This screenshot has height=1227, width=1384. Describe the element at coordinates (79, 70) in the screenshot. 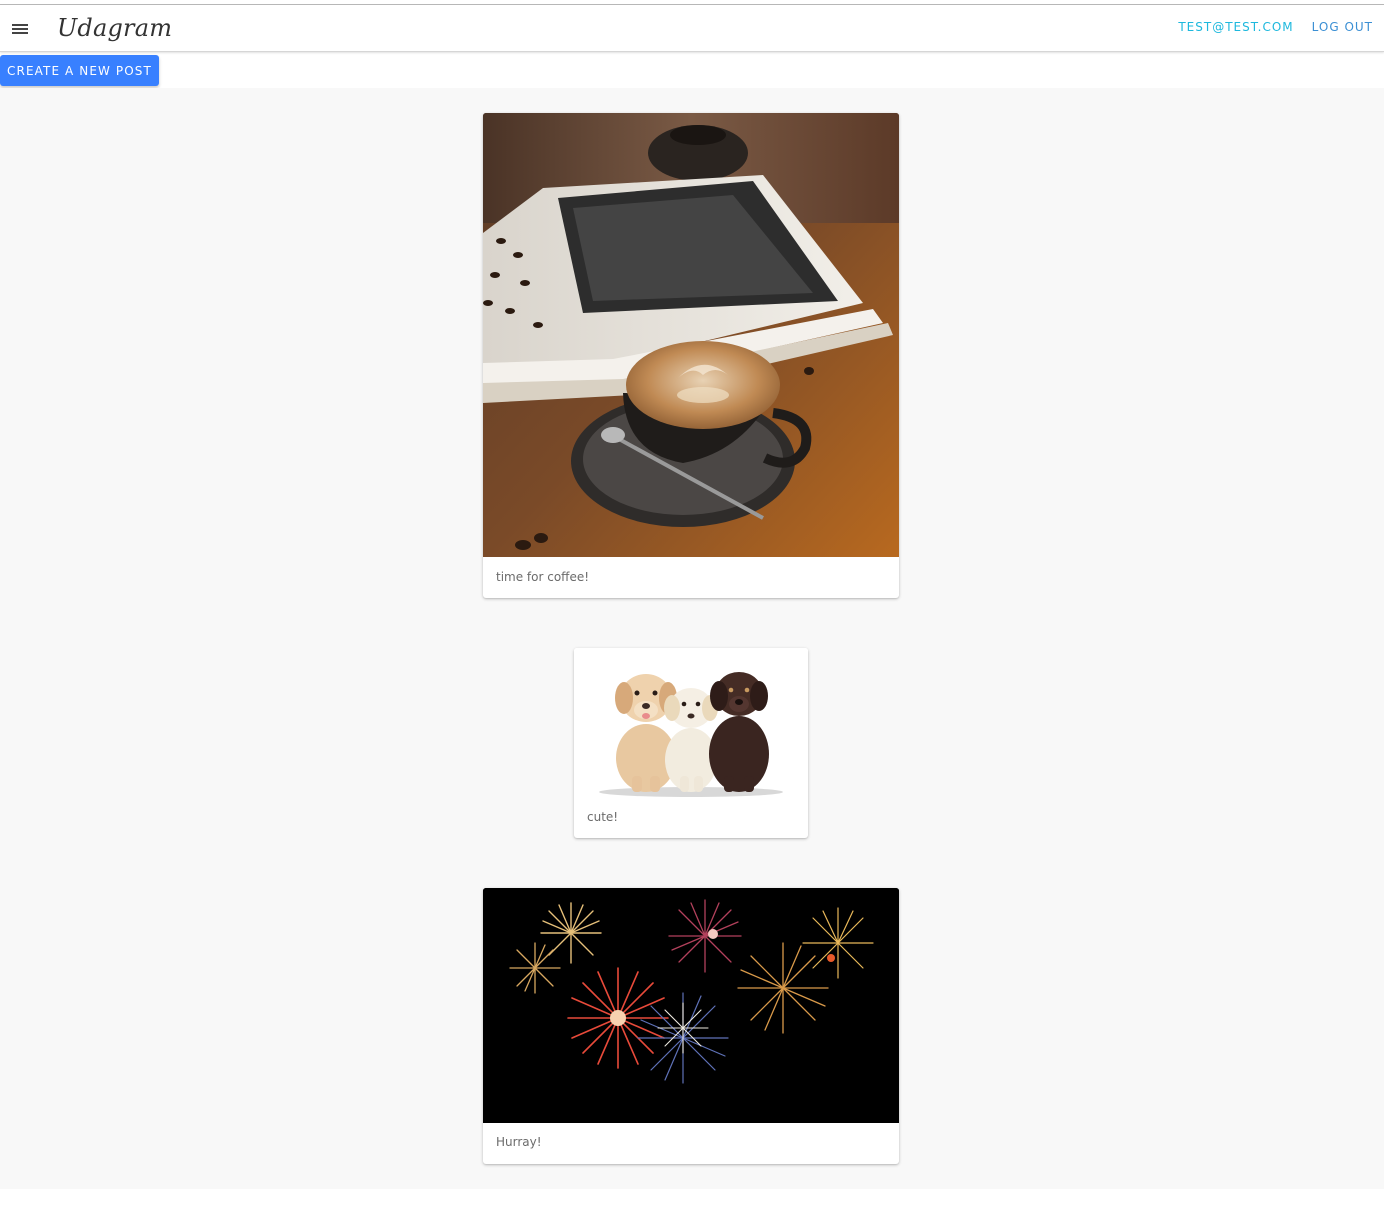

I see `create-post-button: CREATE A NEW POST` at that location.